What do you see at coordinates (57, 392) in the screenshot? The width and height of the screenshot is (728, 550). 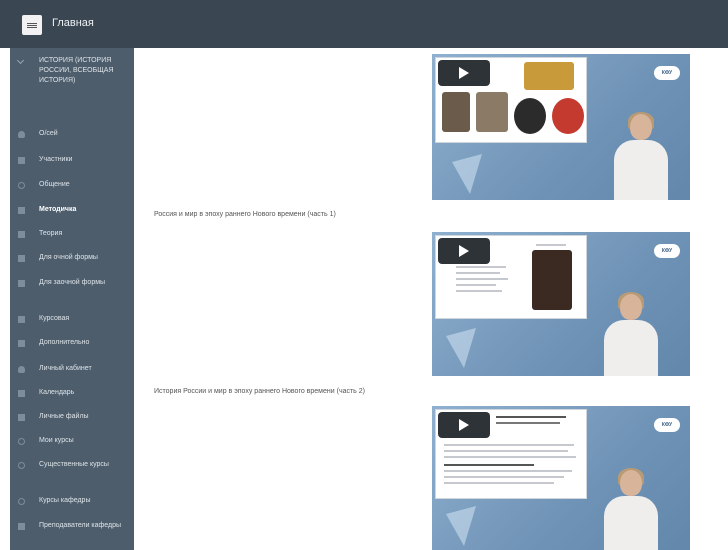 I see `sidebar-item-label: Календарь` at bounding box center [57, 392].